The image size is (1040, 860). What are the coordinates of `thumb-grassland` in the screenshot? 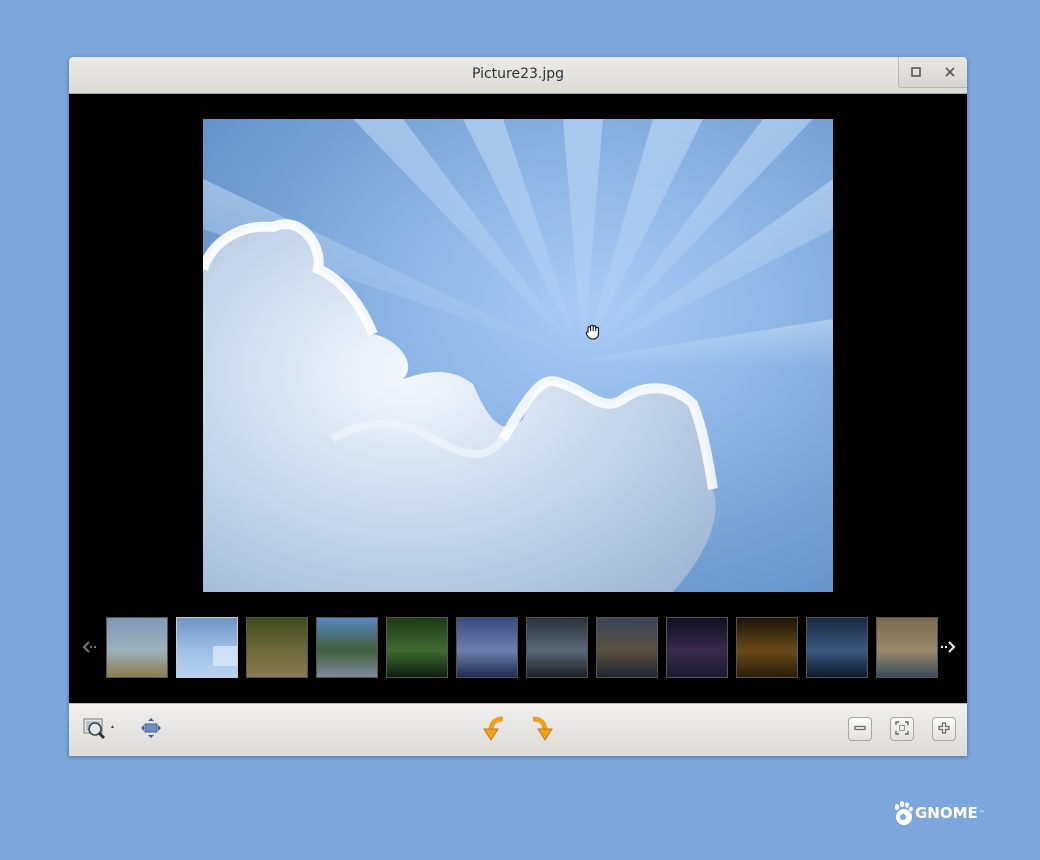 It's located at (907, 647).